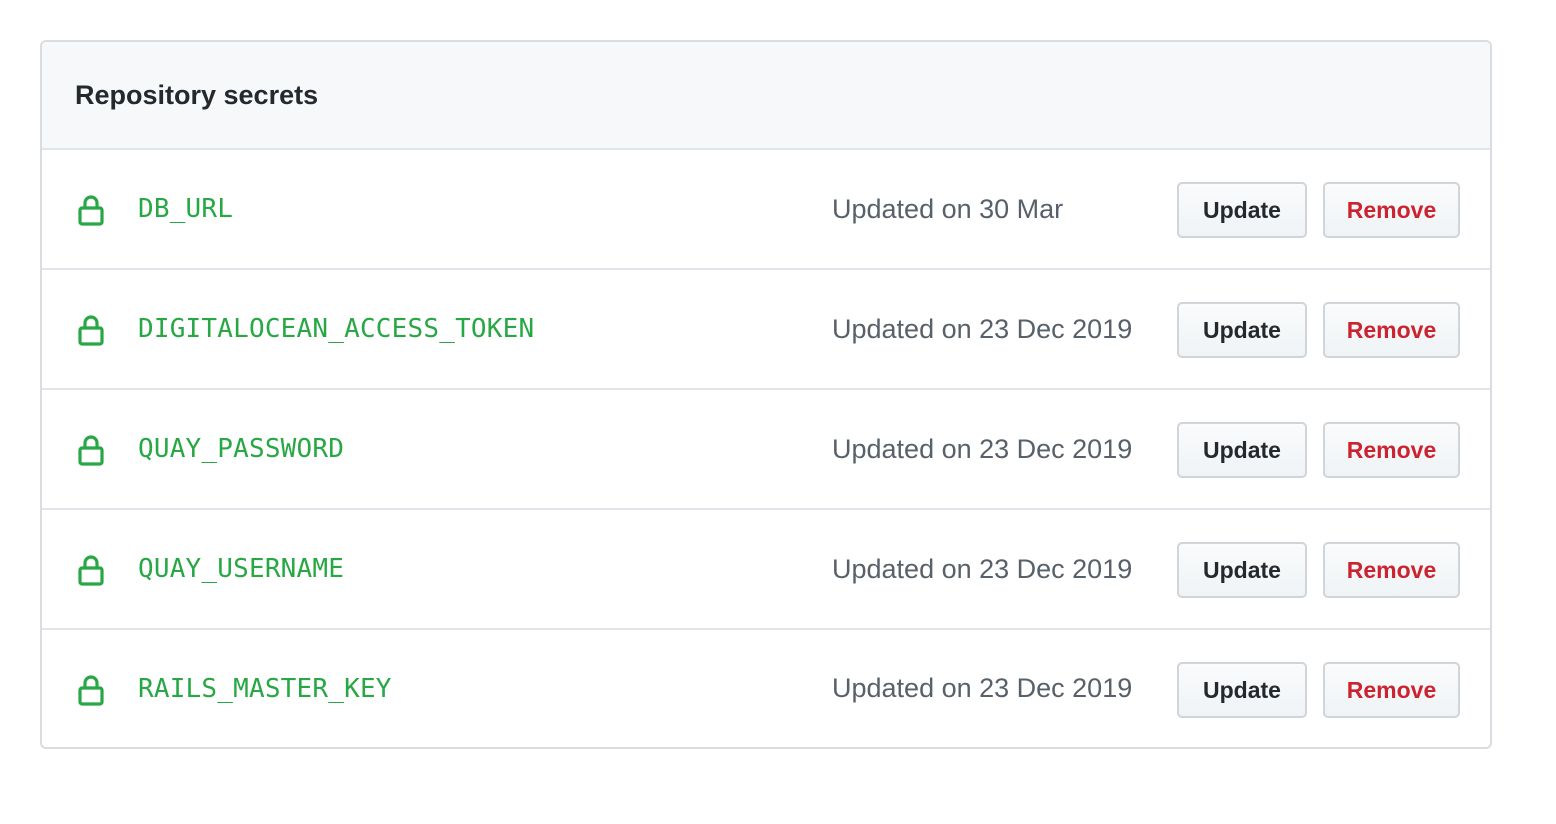 The image size is (1556, 824). What do you see at coordinates (766, 96) in the screenshot?
I see `panel-header: Repository secrets` at bounding box center [766, 96].